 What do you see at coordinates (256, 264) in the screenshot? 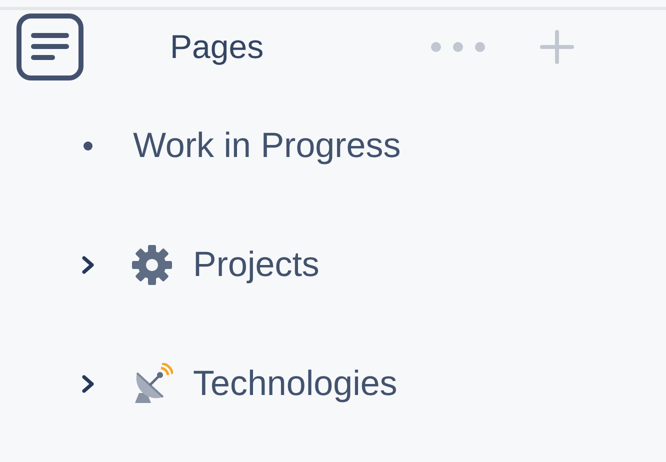
I see `page-item: Projects` at bounding box center [256, 264].